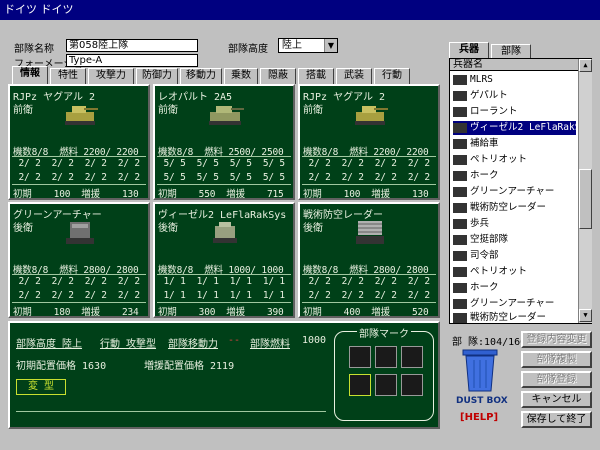 The width and height of the screenshot is (600, 450). Describe the element at coordinates (30, 75) in the screenshot. I see `tab-info: 情報` at that location.